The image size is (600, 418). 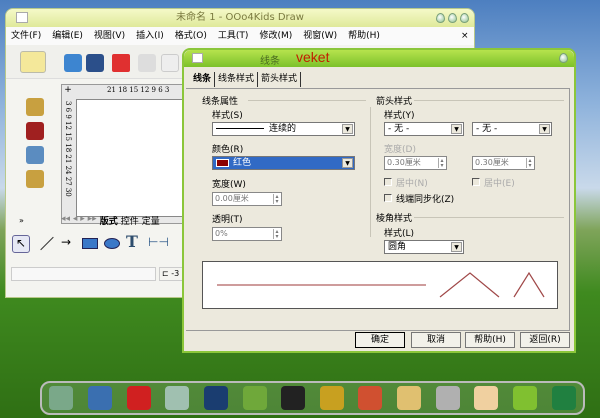 What do you see at coordinates (222, 162) in the screenshot?
I see `color-swatch` at bounding box center [222, 162].